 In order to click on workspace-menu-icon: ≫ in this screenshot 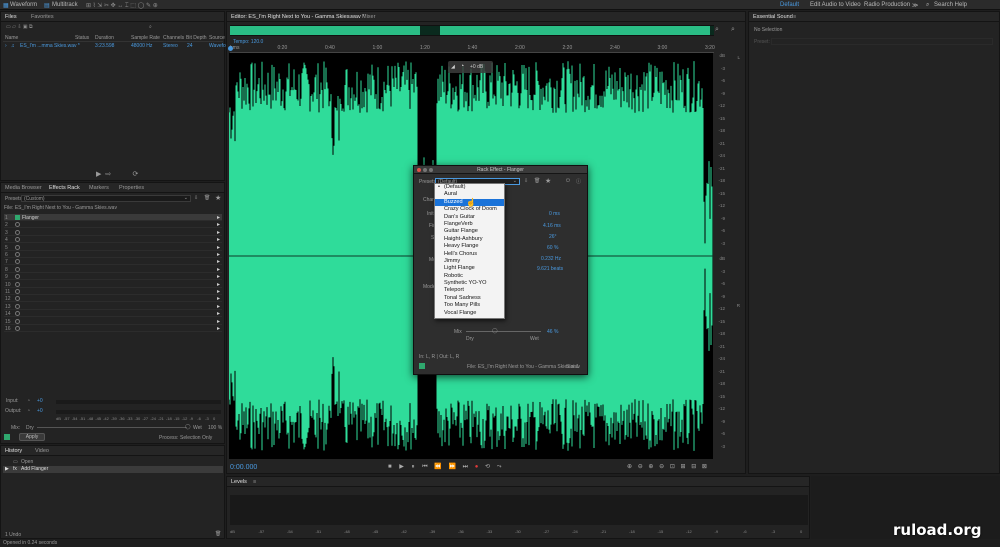, I will do `click(915, 5)`.